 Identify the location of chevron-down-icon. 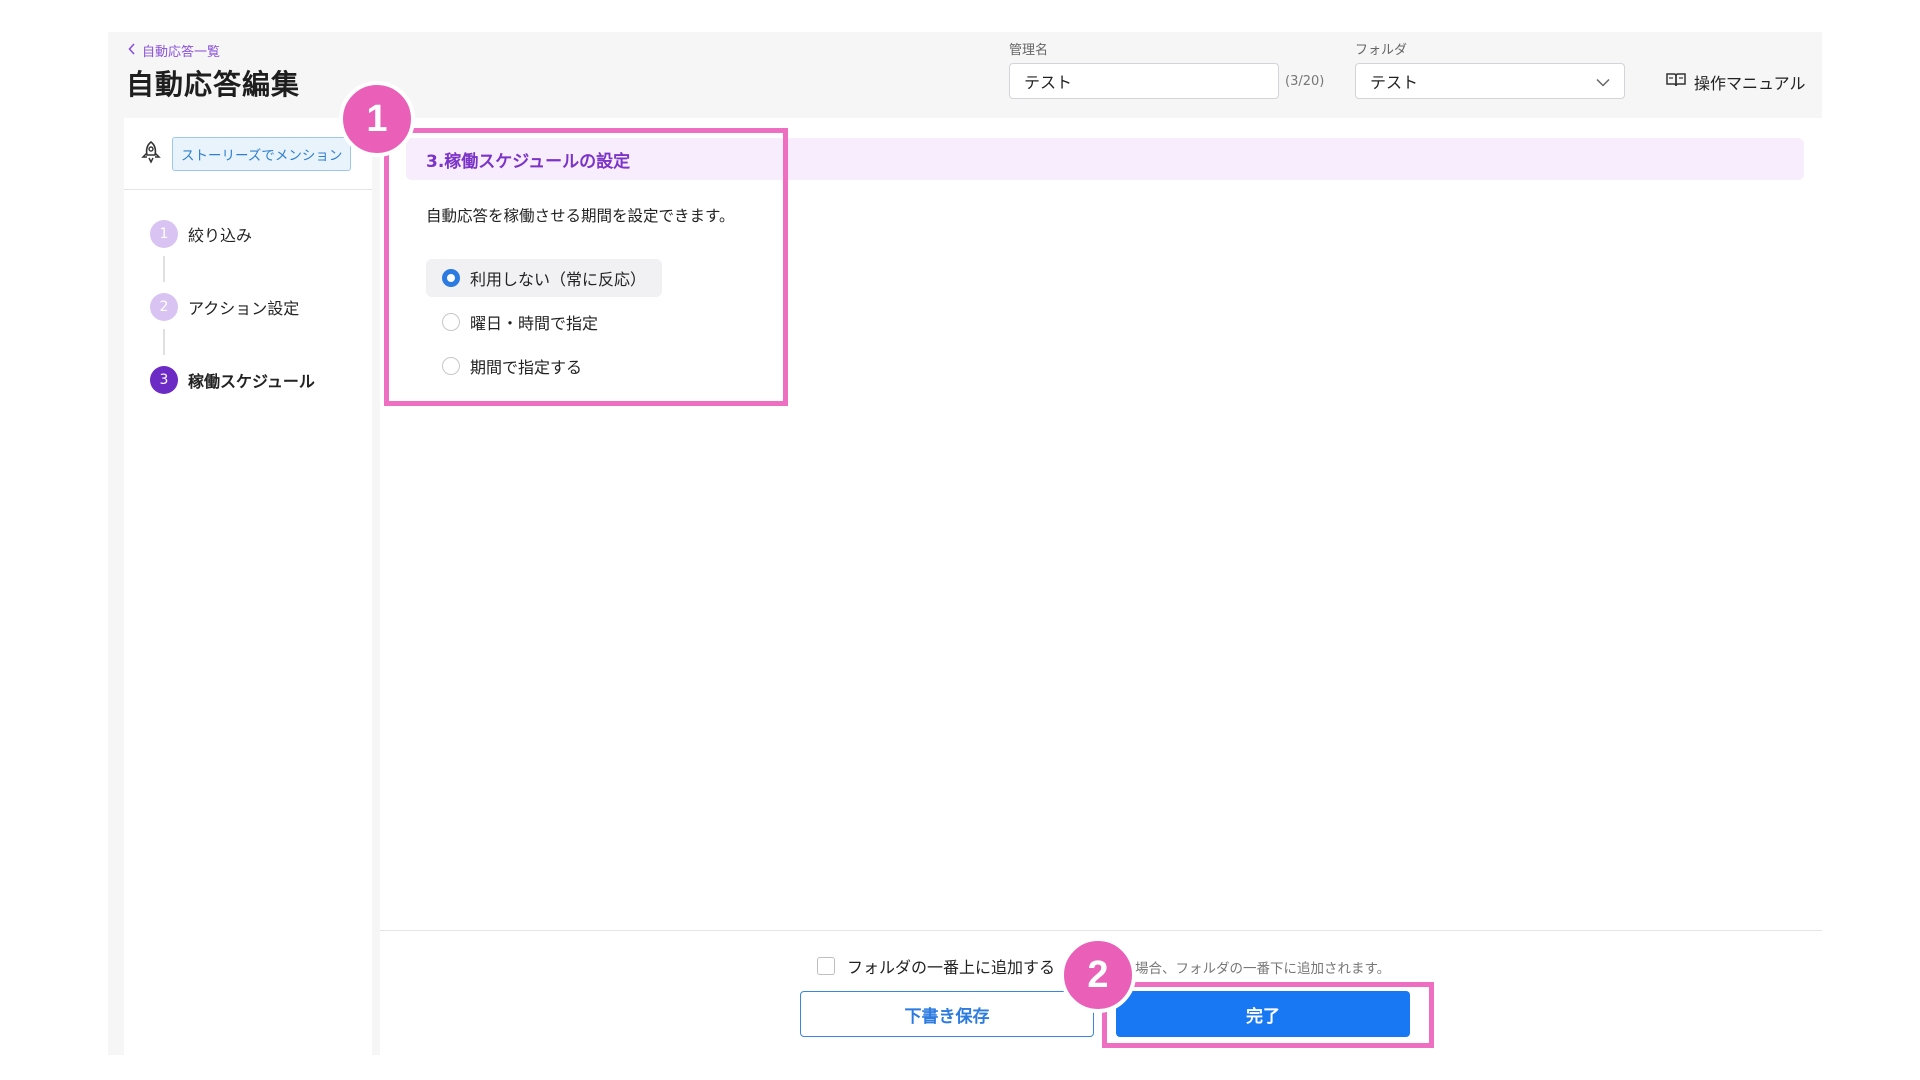
(1603, 81).